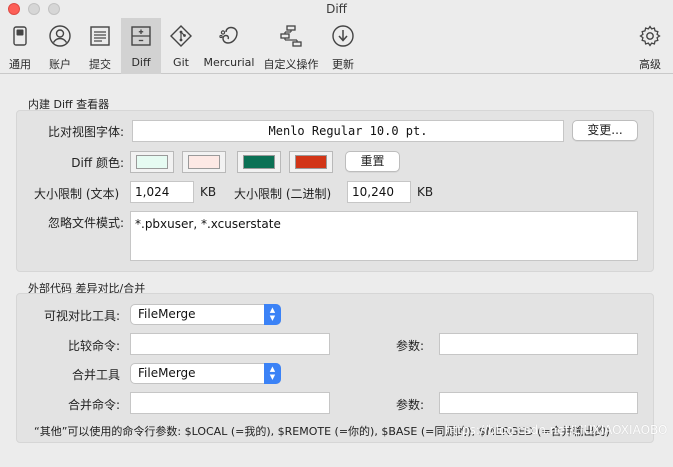  Describe the element at coordinates (205, 373) in the screenshot. I see `merge-tool-select: FileMerge ▲ ▼` at that location.